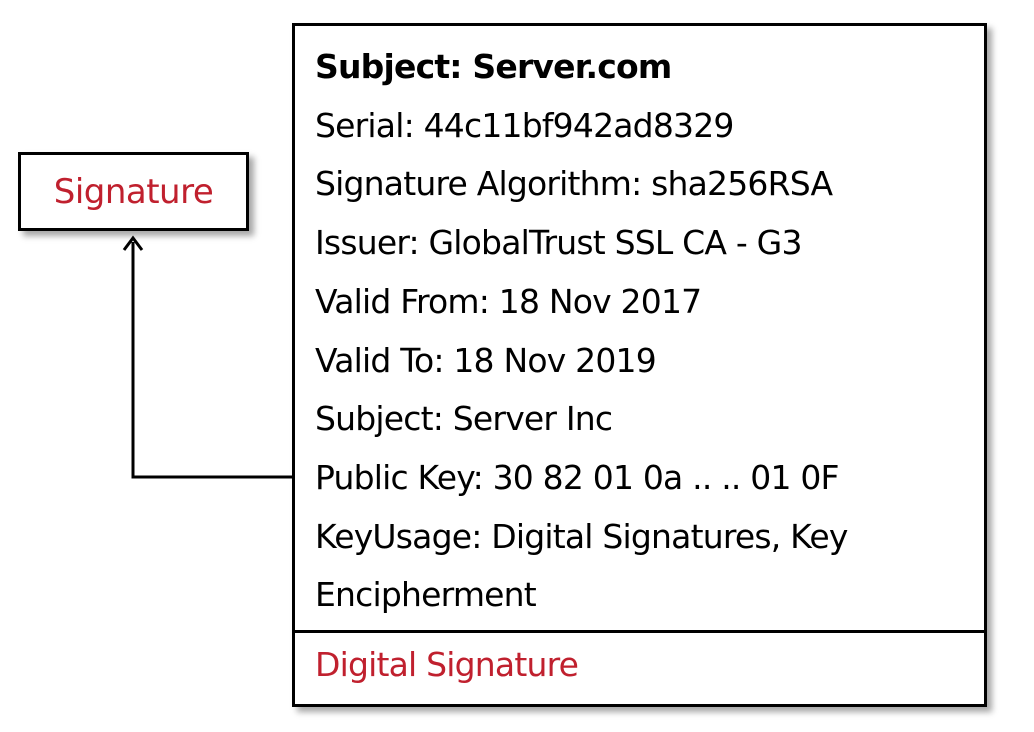 The width and height of the screenshot is (1034, 732). I want to click on cert-field-public-key: Public Key: 30 82 01 0a .. .. 01 0F, so click(577, 477).